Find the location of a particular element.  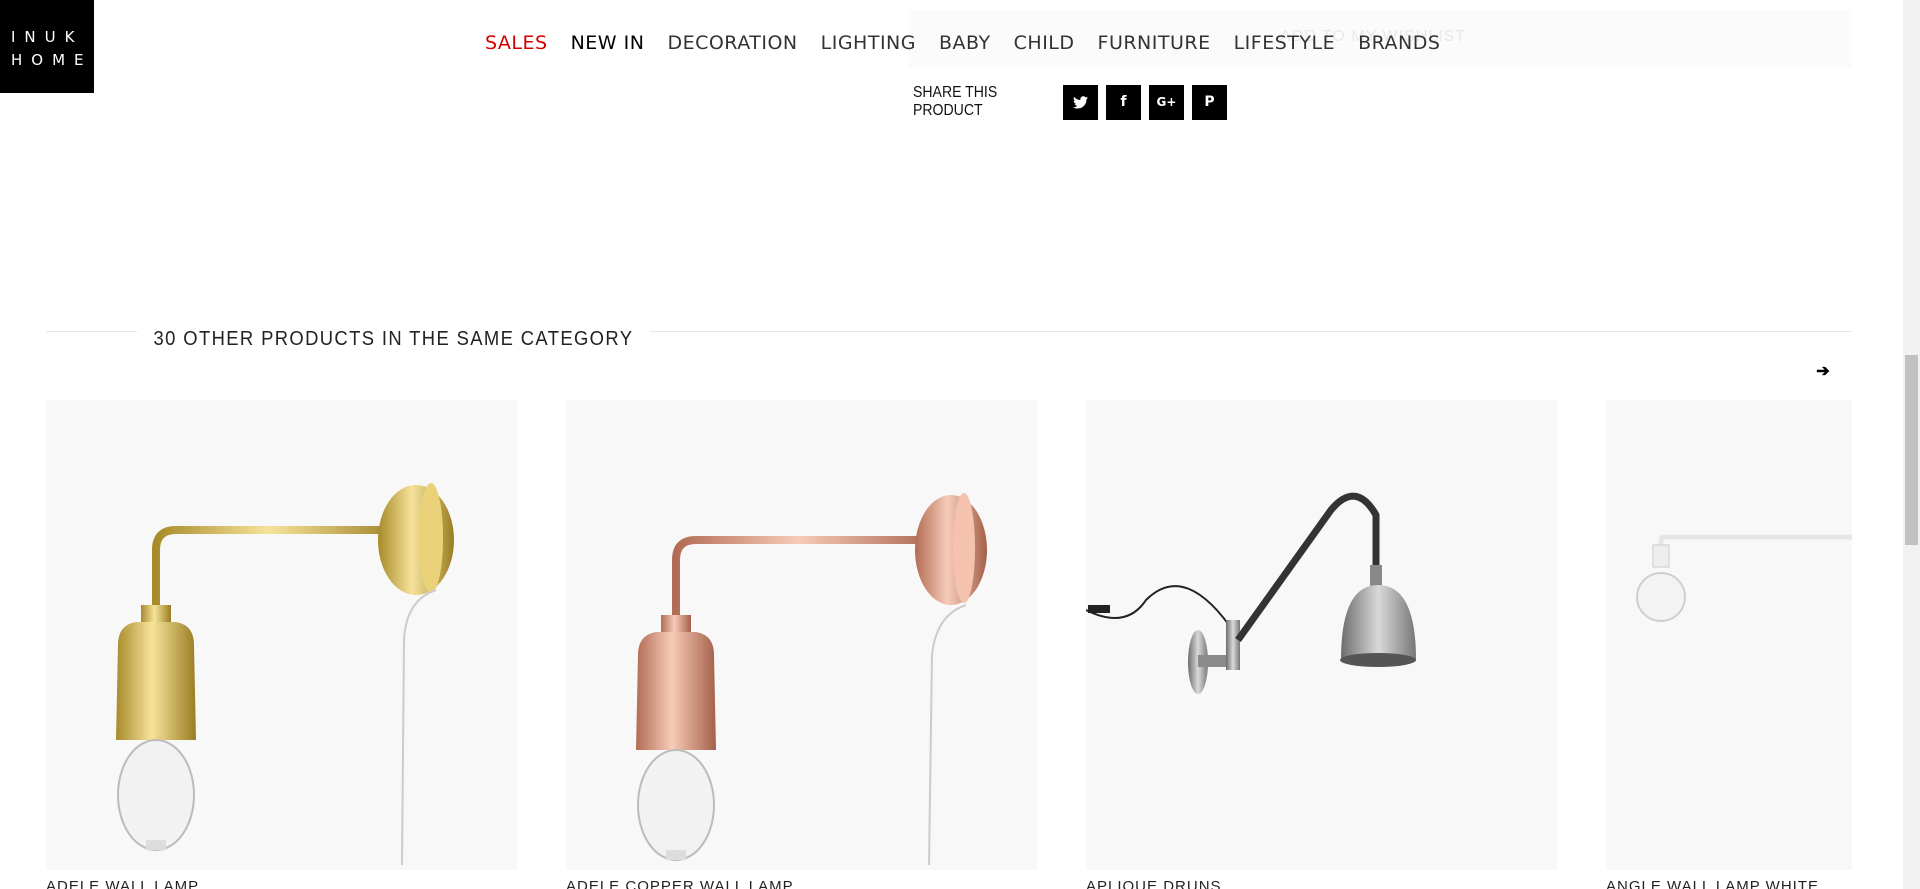

share-bar: SHARE THIS PRODUCT f G+ P is located at coordinates (1070, 102).